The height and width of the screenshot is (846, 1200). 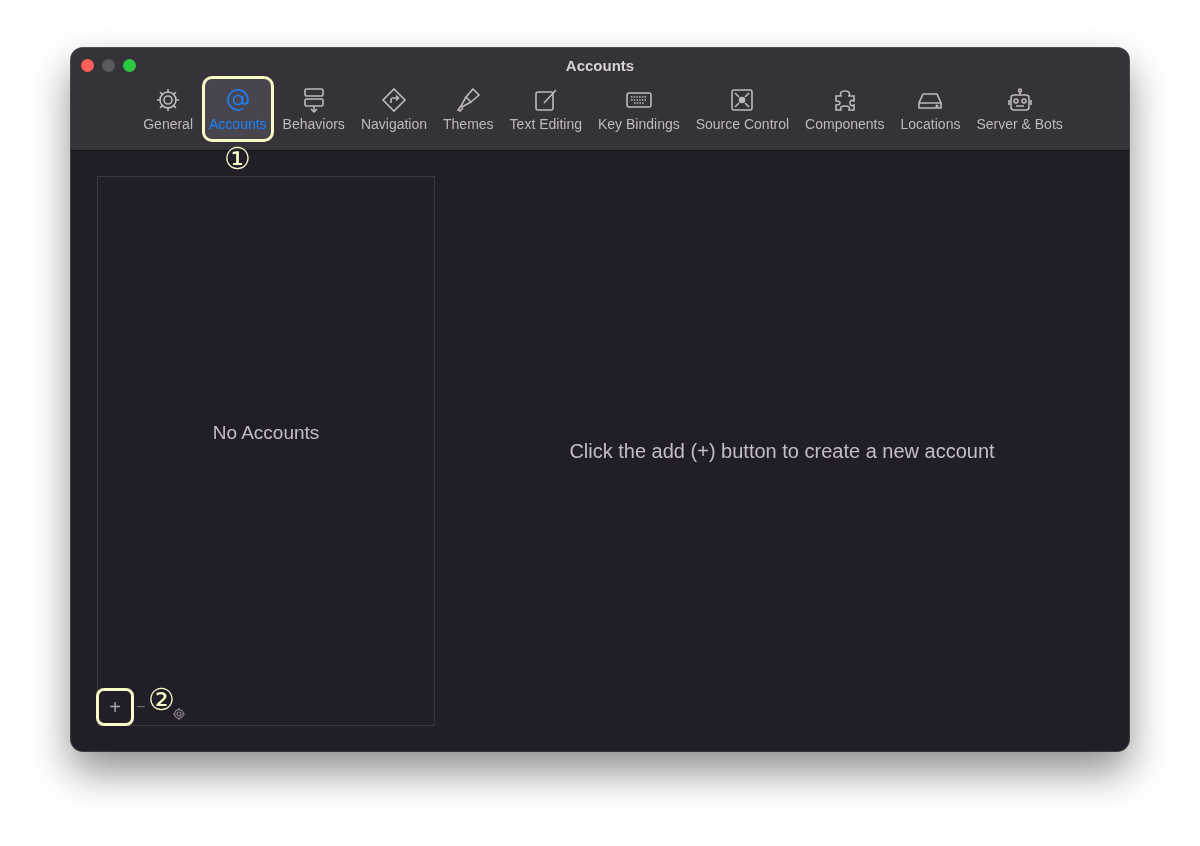 What do you see at coordinates (129, 65) in the screenshot?
I see `zoom-button` at bounding box center [129, 65].